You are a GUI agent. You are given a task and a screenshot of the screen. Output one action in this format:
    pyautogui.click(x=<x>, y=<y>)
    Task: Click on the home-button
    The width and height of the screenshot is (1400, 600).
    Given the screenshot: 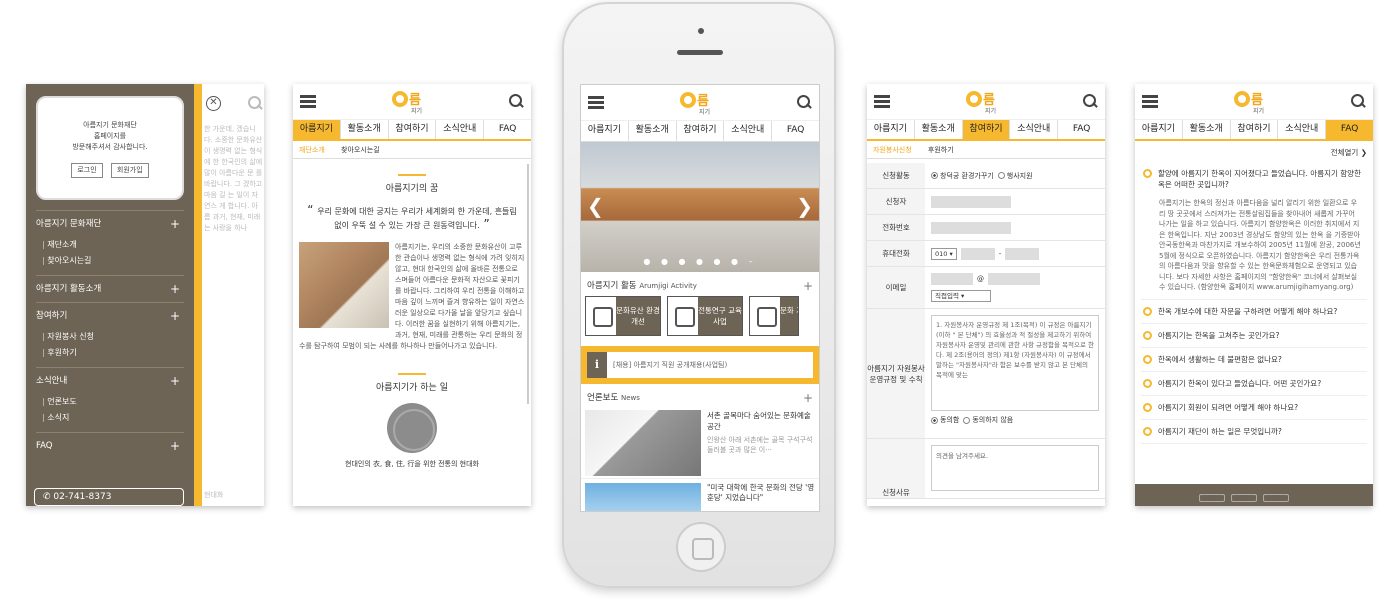 What is the action you would take?
    pyautogui.click(x=701, y=547)
    